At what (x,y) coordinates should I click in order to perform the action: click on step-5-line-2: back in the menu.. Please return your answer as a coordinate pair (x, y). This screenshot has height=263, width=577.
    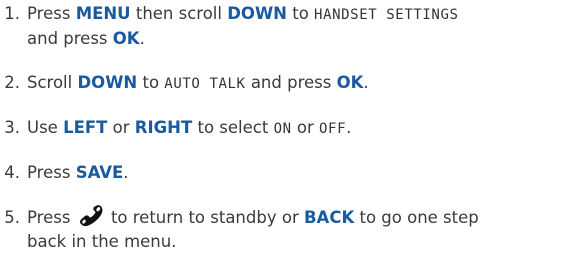
    Looking at the image, I should click on (280, 241).